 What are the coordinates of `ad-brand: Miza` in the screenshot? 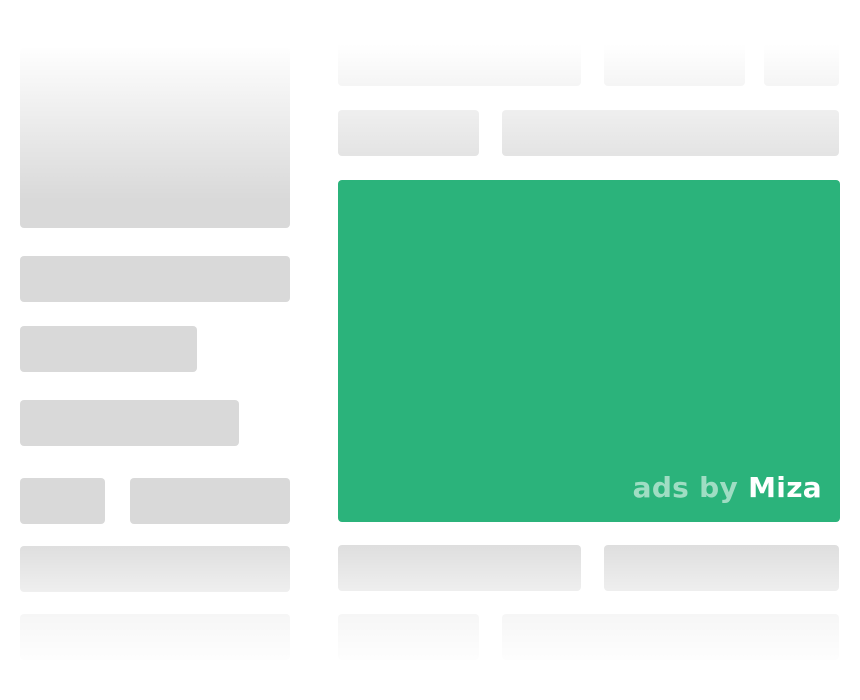 It's located at (785, 487).